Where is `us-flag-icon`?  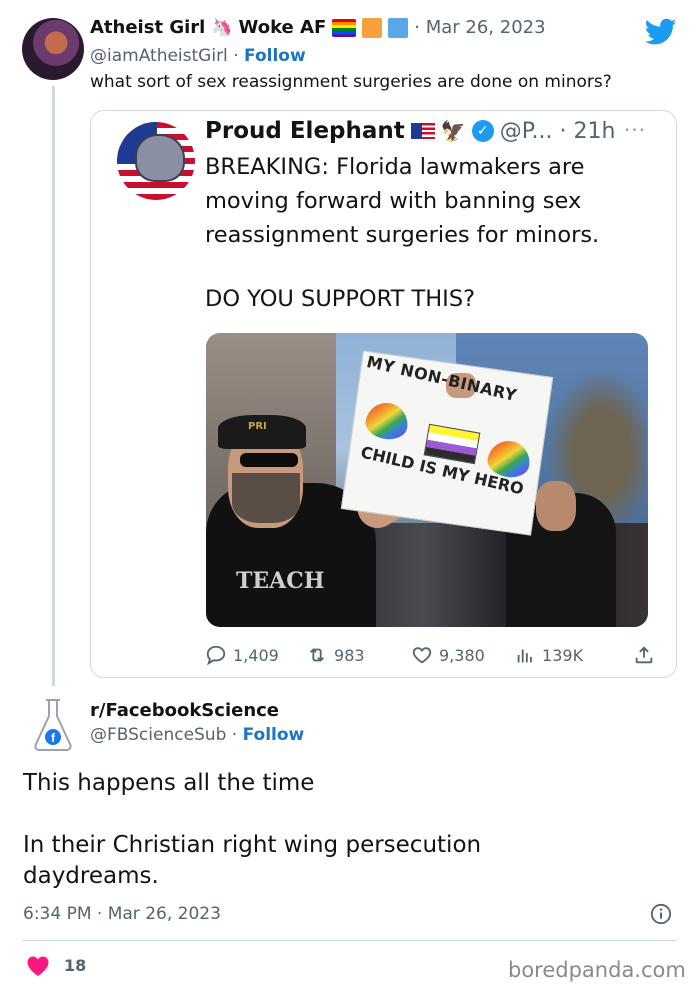 us-flag-icon is located at coordinates (422, 131).